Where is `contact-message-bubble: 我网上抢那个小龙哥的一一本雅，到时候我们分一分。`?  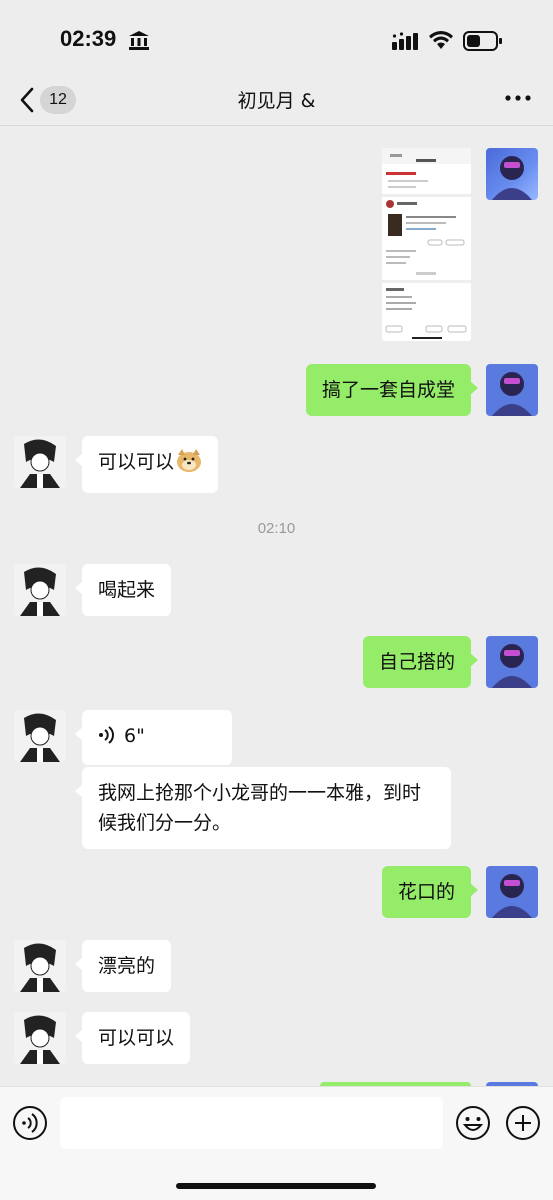
contact-message-bubble: 我网上抢那个小龙哥的一一本雅，到时候我们分一分。 is located at coordinates (263, 808).